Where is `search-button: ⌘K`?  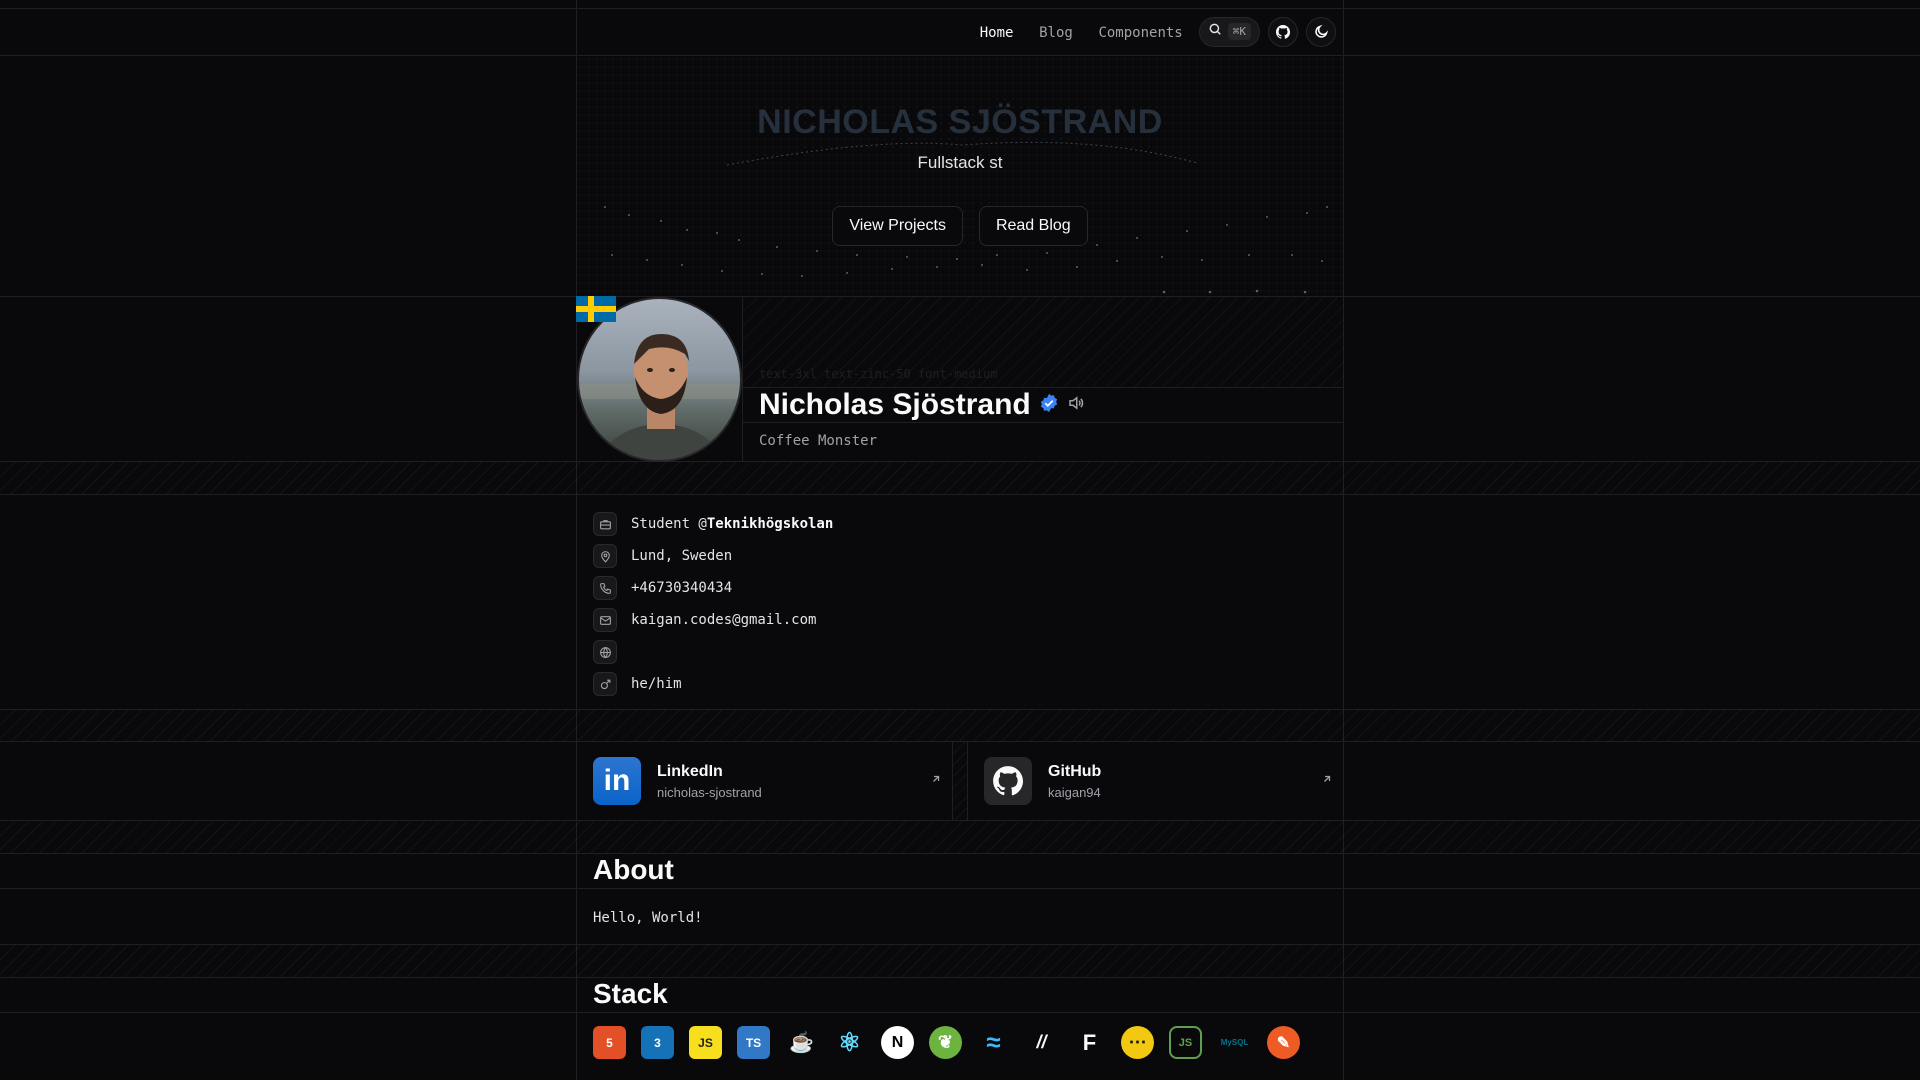 search-button: ⌘K is located at coordinates (1229, 31).